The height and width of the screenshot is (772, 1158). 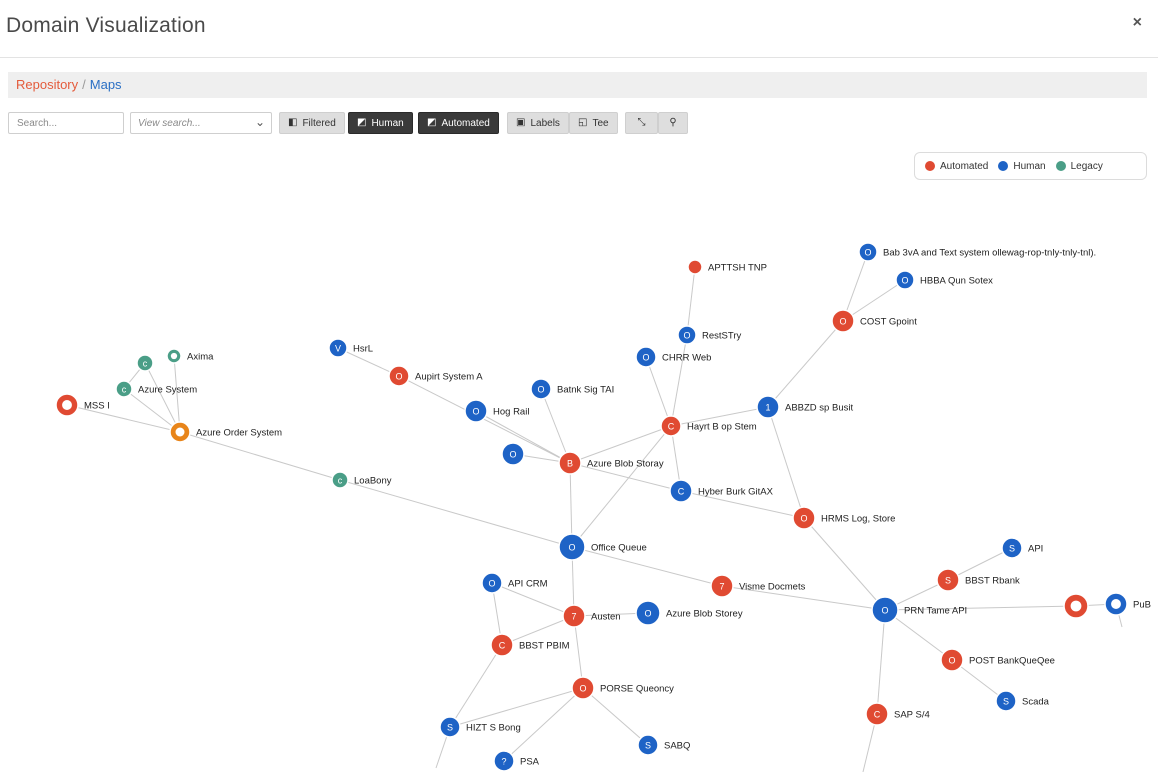 What do you see at coordinates (897, 714) in the screenshot?
I see `graph-node-sap: C SAP S/4` at bounding box center [897, 714].